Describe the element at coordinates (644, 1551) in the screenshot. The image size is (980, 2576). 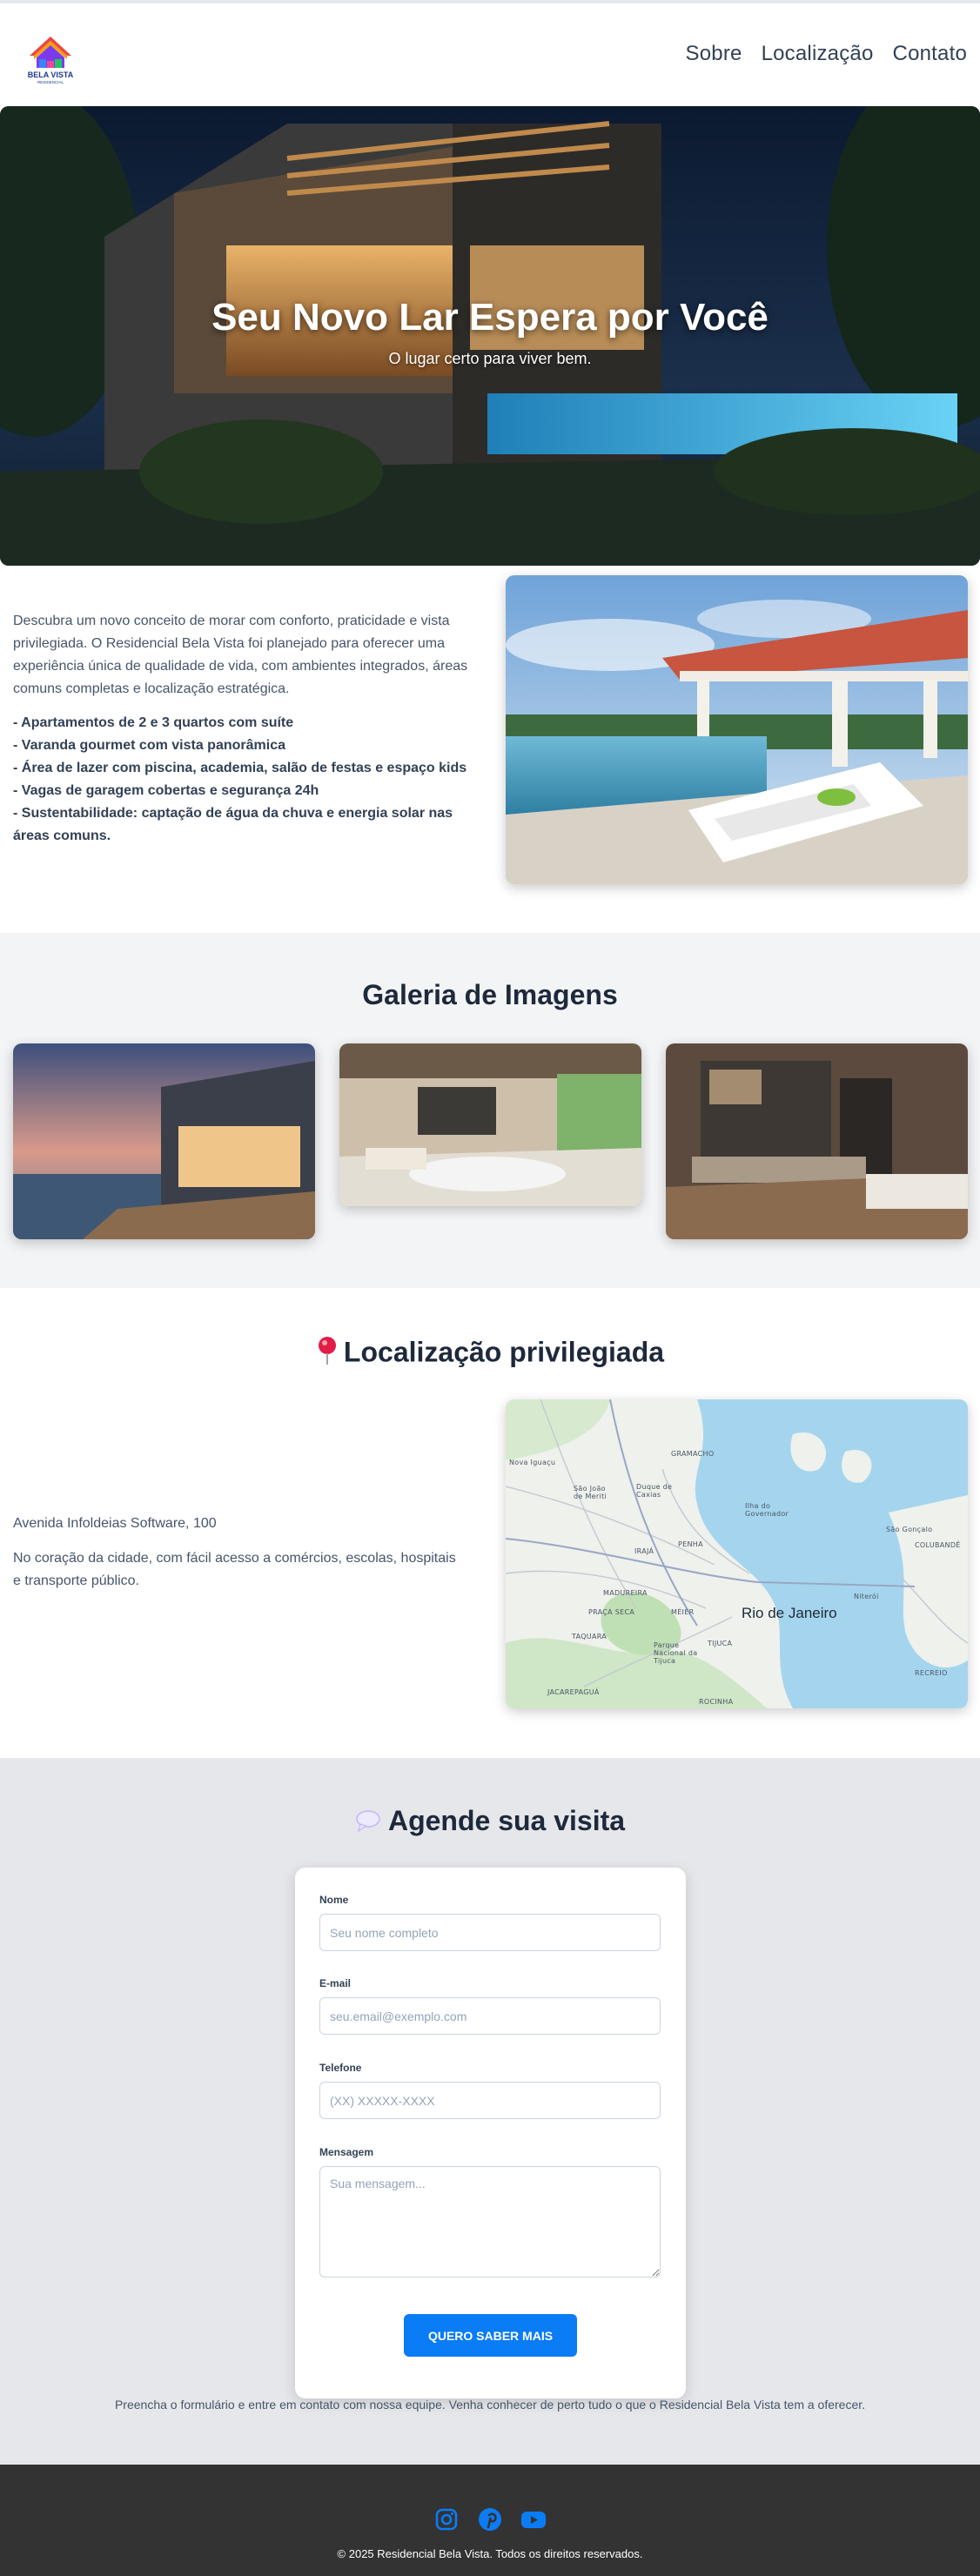
I see `map-label: IRAJÁ` at that location.